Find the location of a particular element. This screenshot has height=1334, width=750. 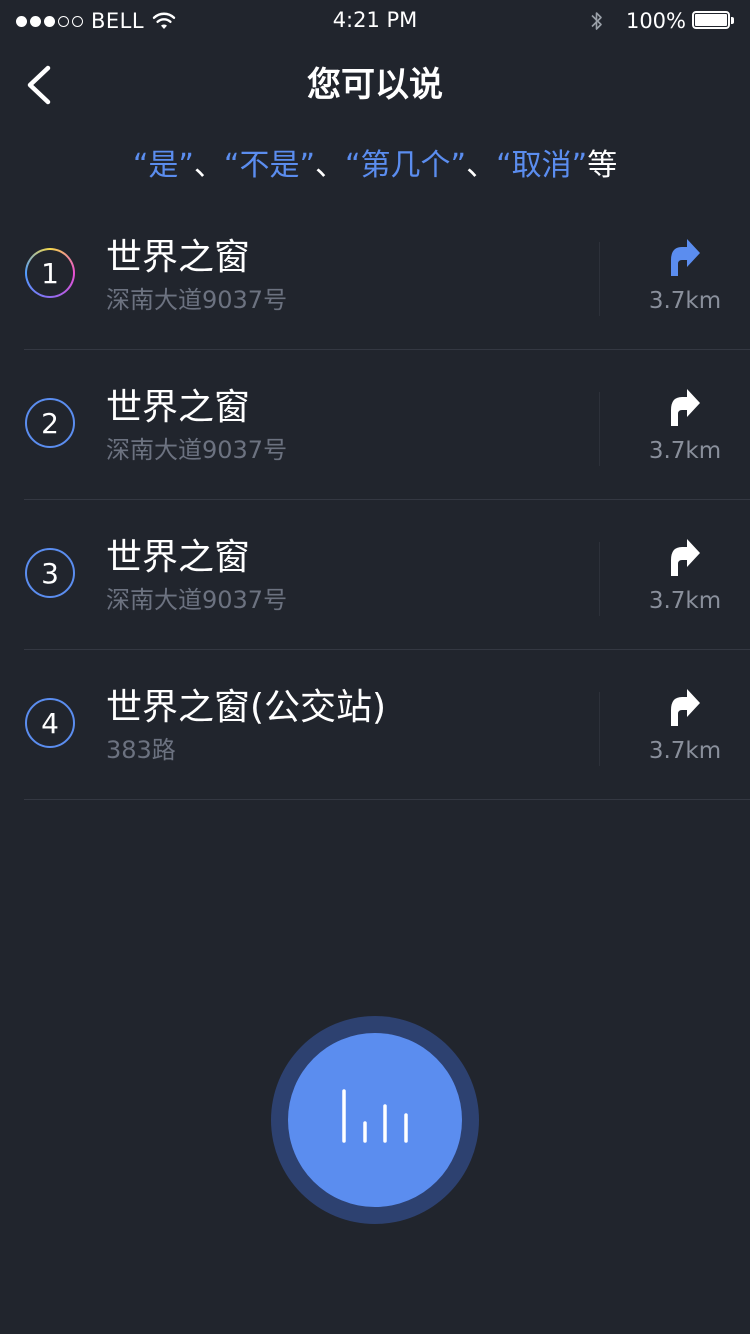

battery-icon is located at coordinates (714, 21).